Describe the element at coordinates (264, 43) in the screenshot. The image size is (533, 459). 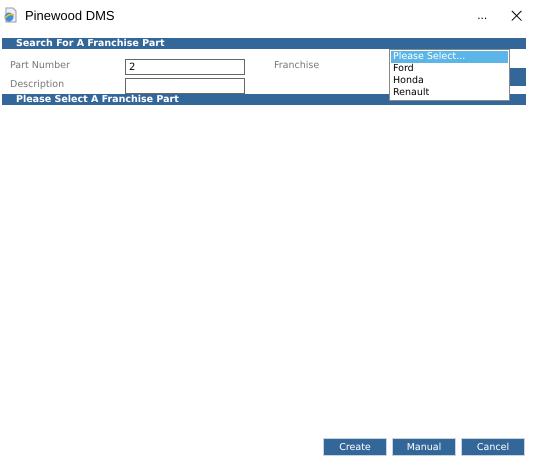
I see `section-header: Search For A Franchise Part` at that location.